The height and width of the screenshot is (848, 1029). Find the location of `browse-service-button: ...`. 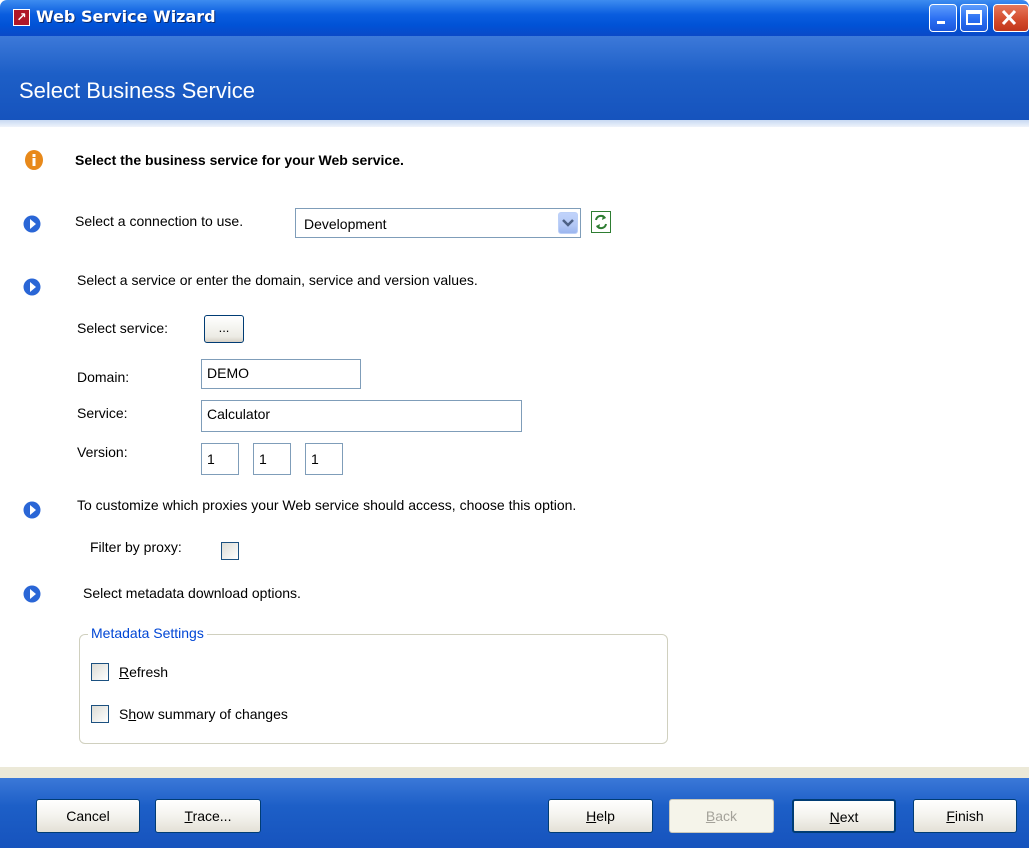

browse-service-button: ... is located at coordinates (224, 329).